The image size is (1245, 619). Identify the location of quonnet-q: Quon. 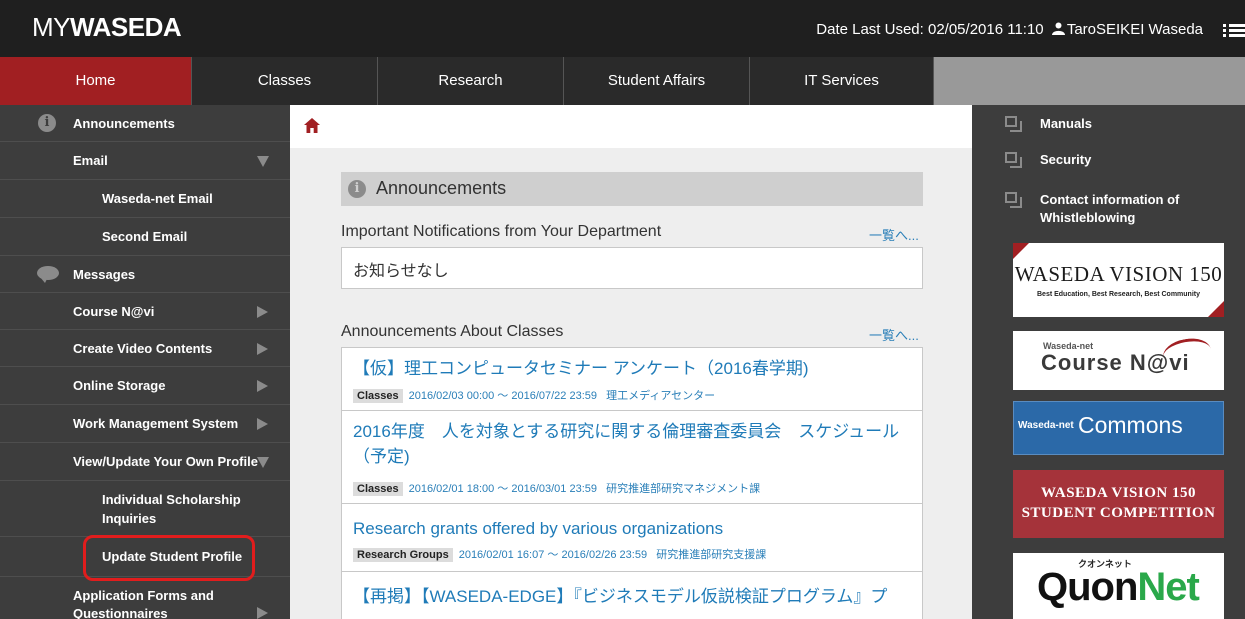
(1087, 587).